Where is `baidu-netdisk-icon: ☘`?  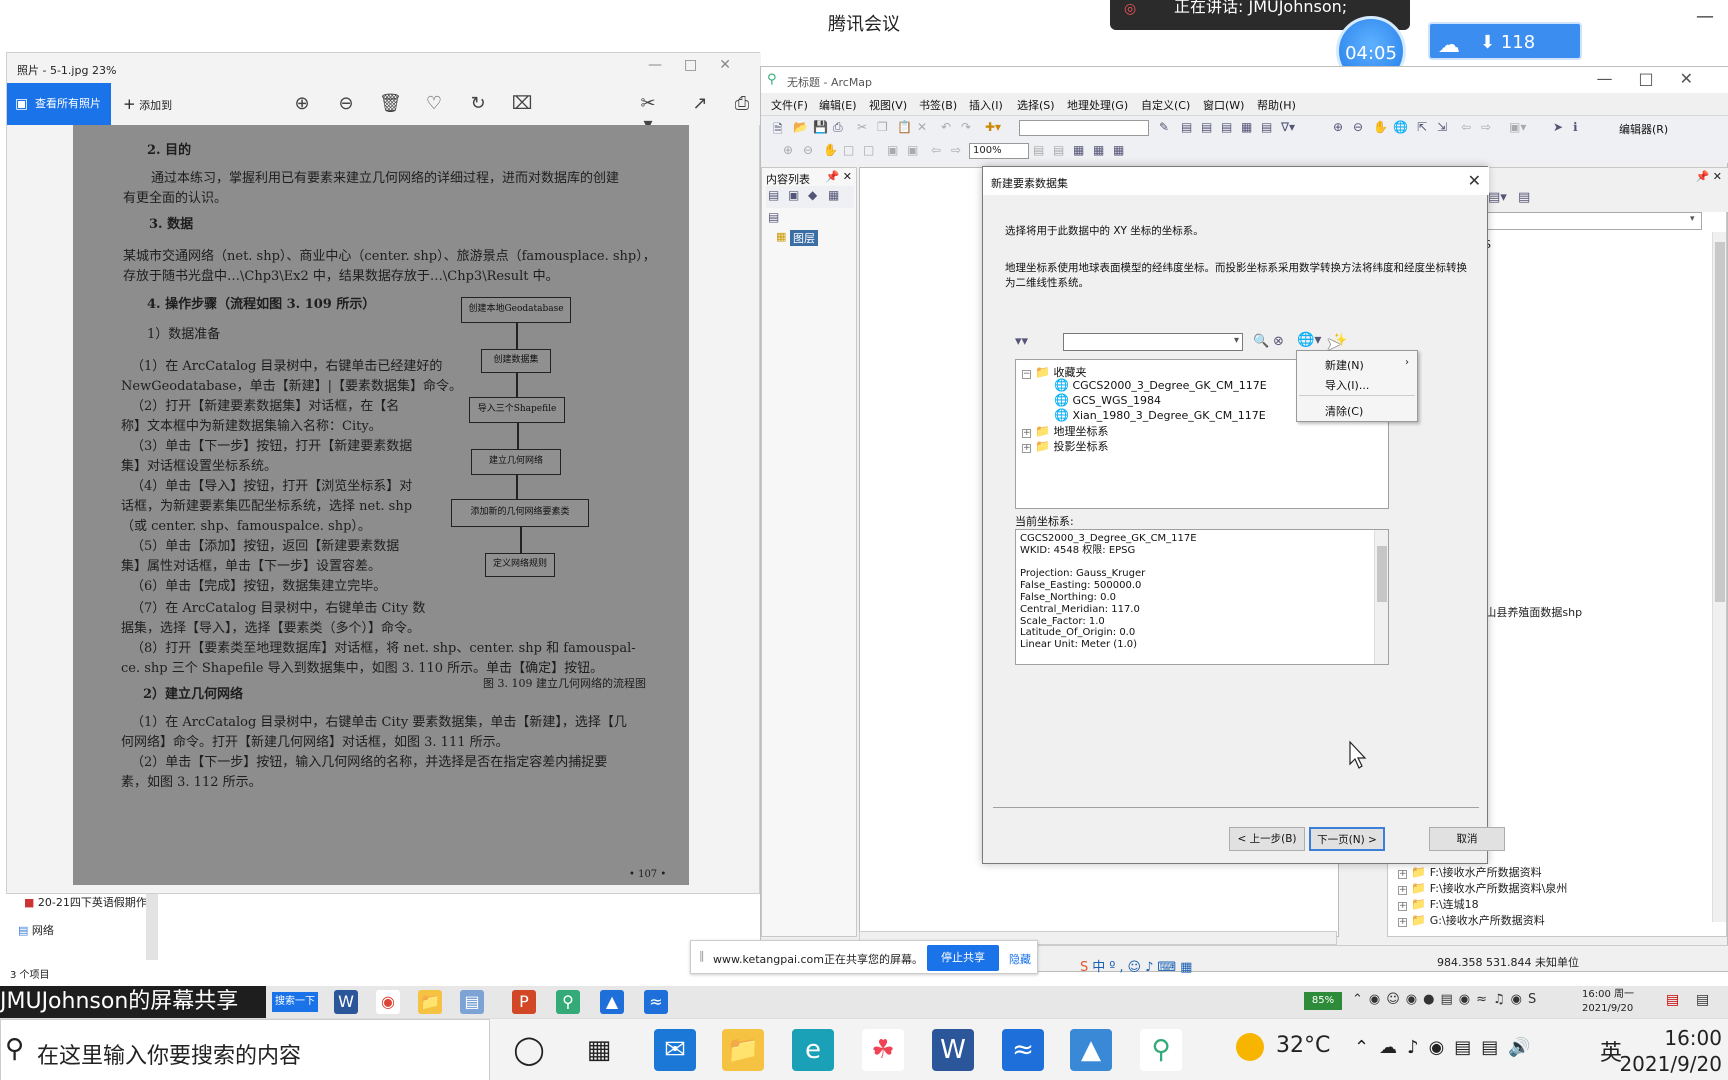
baidu-netdisk-icon: ☘ is located at coordinates (883, 1050).